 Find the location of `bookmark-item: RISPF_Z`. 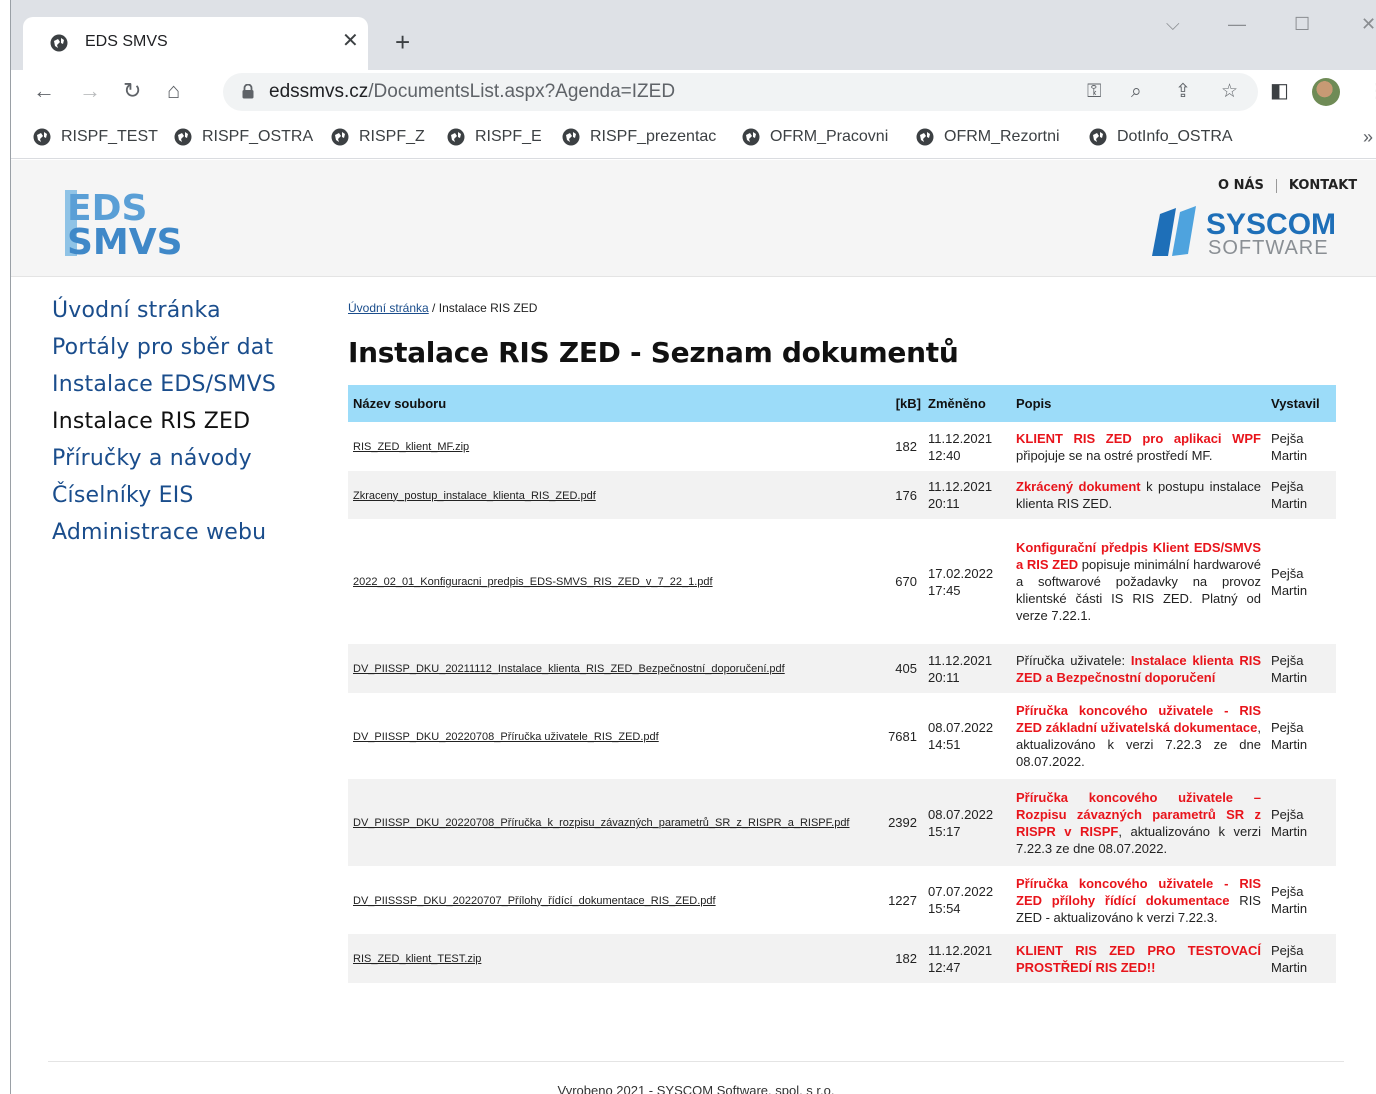

bookmark-item: RISPF_Z is located at coordinates (378, 137).